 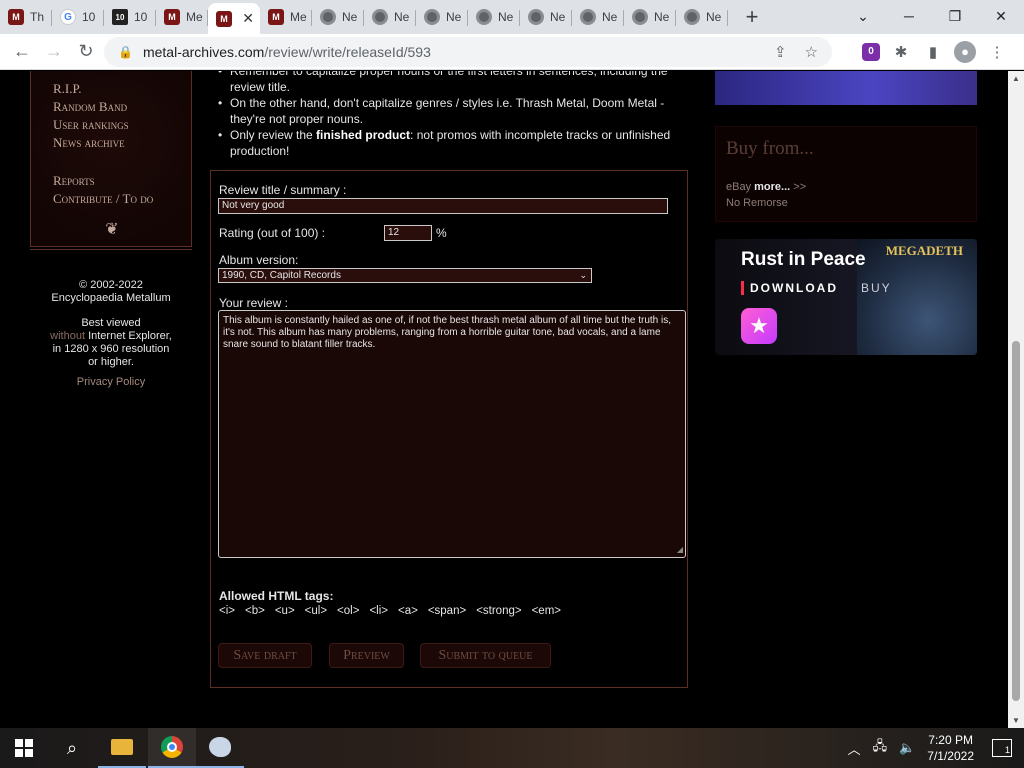 What do you see at coordinates (130, 17) in the screenshot?
I see `browser-tab: 10 10` at bounding box center [130, 17].